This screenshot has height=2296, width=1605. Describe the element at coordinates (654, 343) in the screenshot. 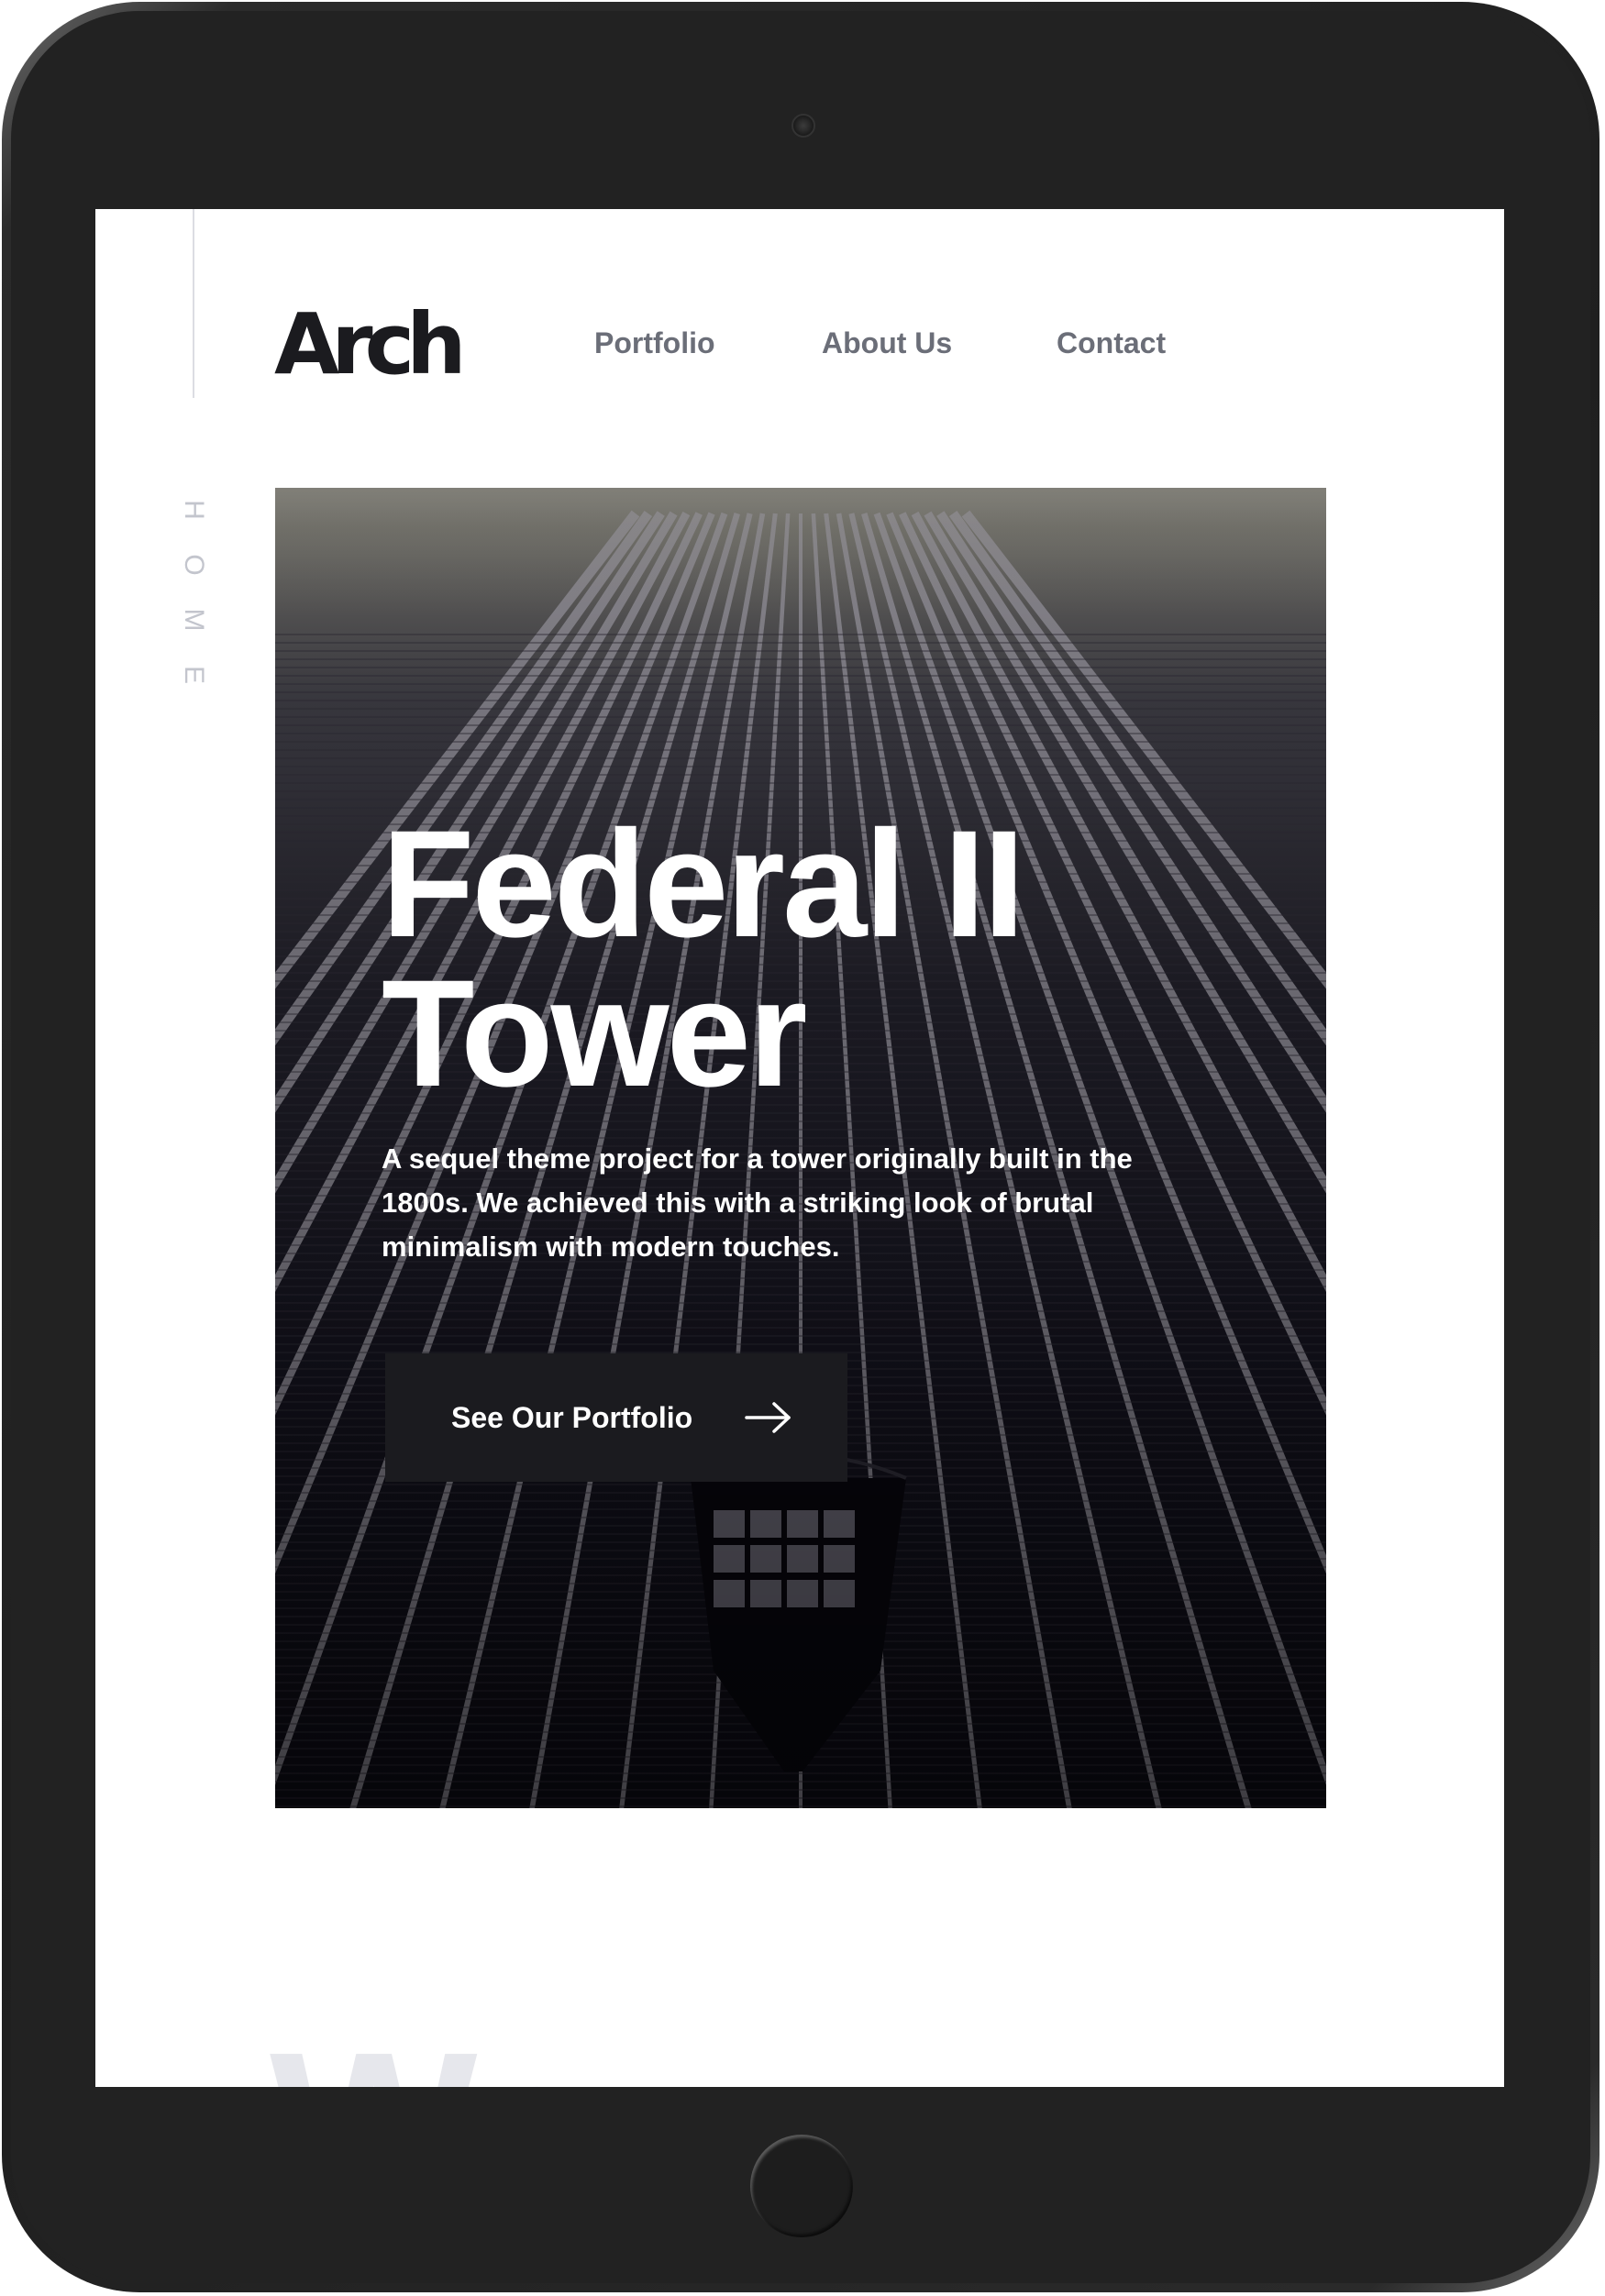

I see `nav-item-portfolio: Portfolio` at that location.